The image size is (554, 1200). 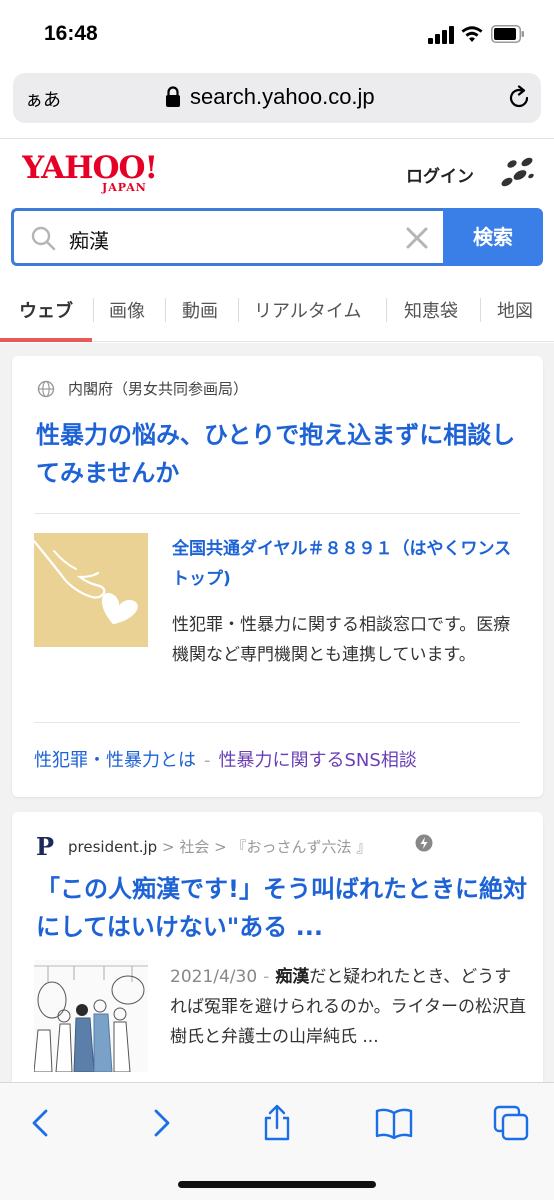 What do you see at coordinates (301, 847) in the screenshot?
I see `breadcrumb-item: 『おっさんず六法 』` at bounding box center [301, 847].